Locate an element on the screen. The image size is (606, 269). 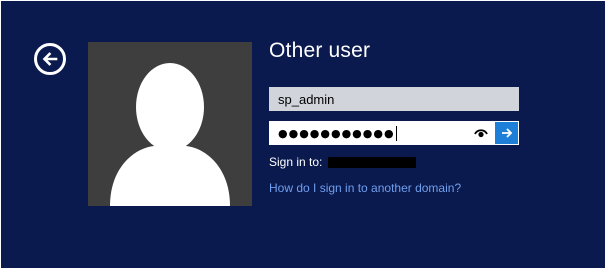
submit-button is located at coordinates (506, 133).